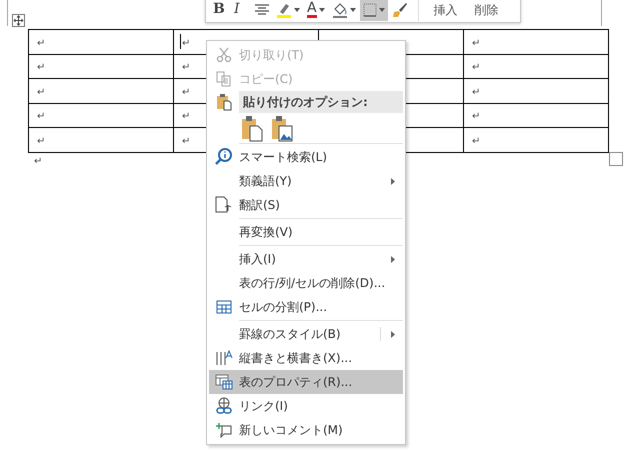 The image size is (631, 463). Describe the element at coordinates (224, 406) in the screenshot. I see `globe-link-icon` at that location.